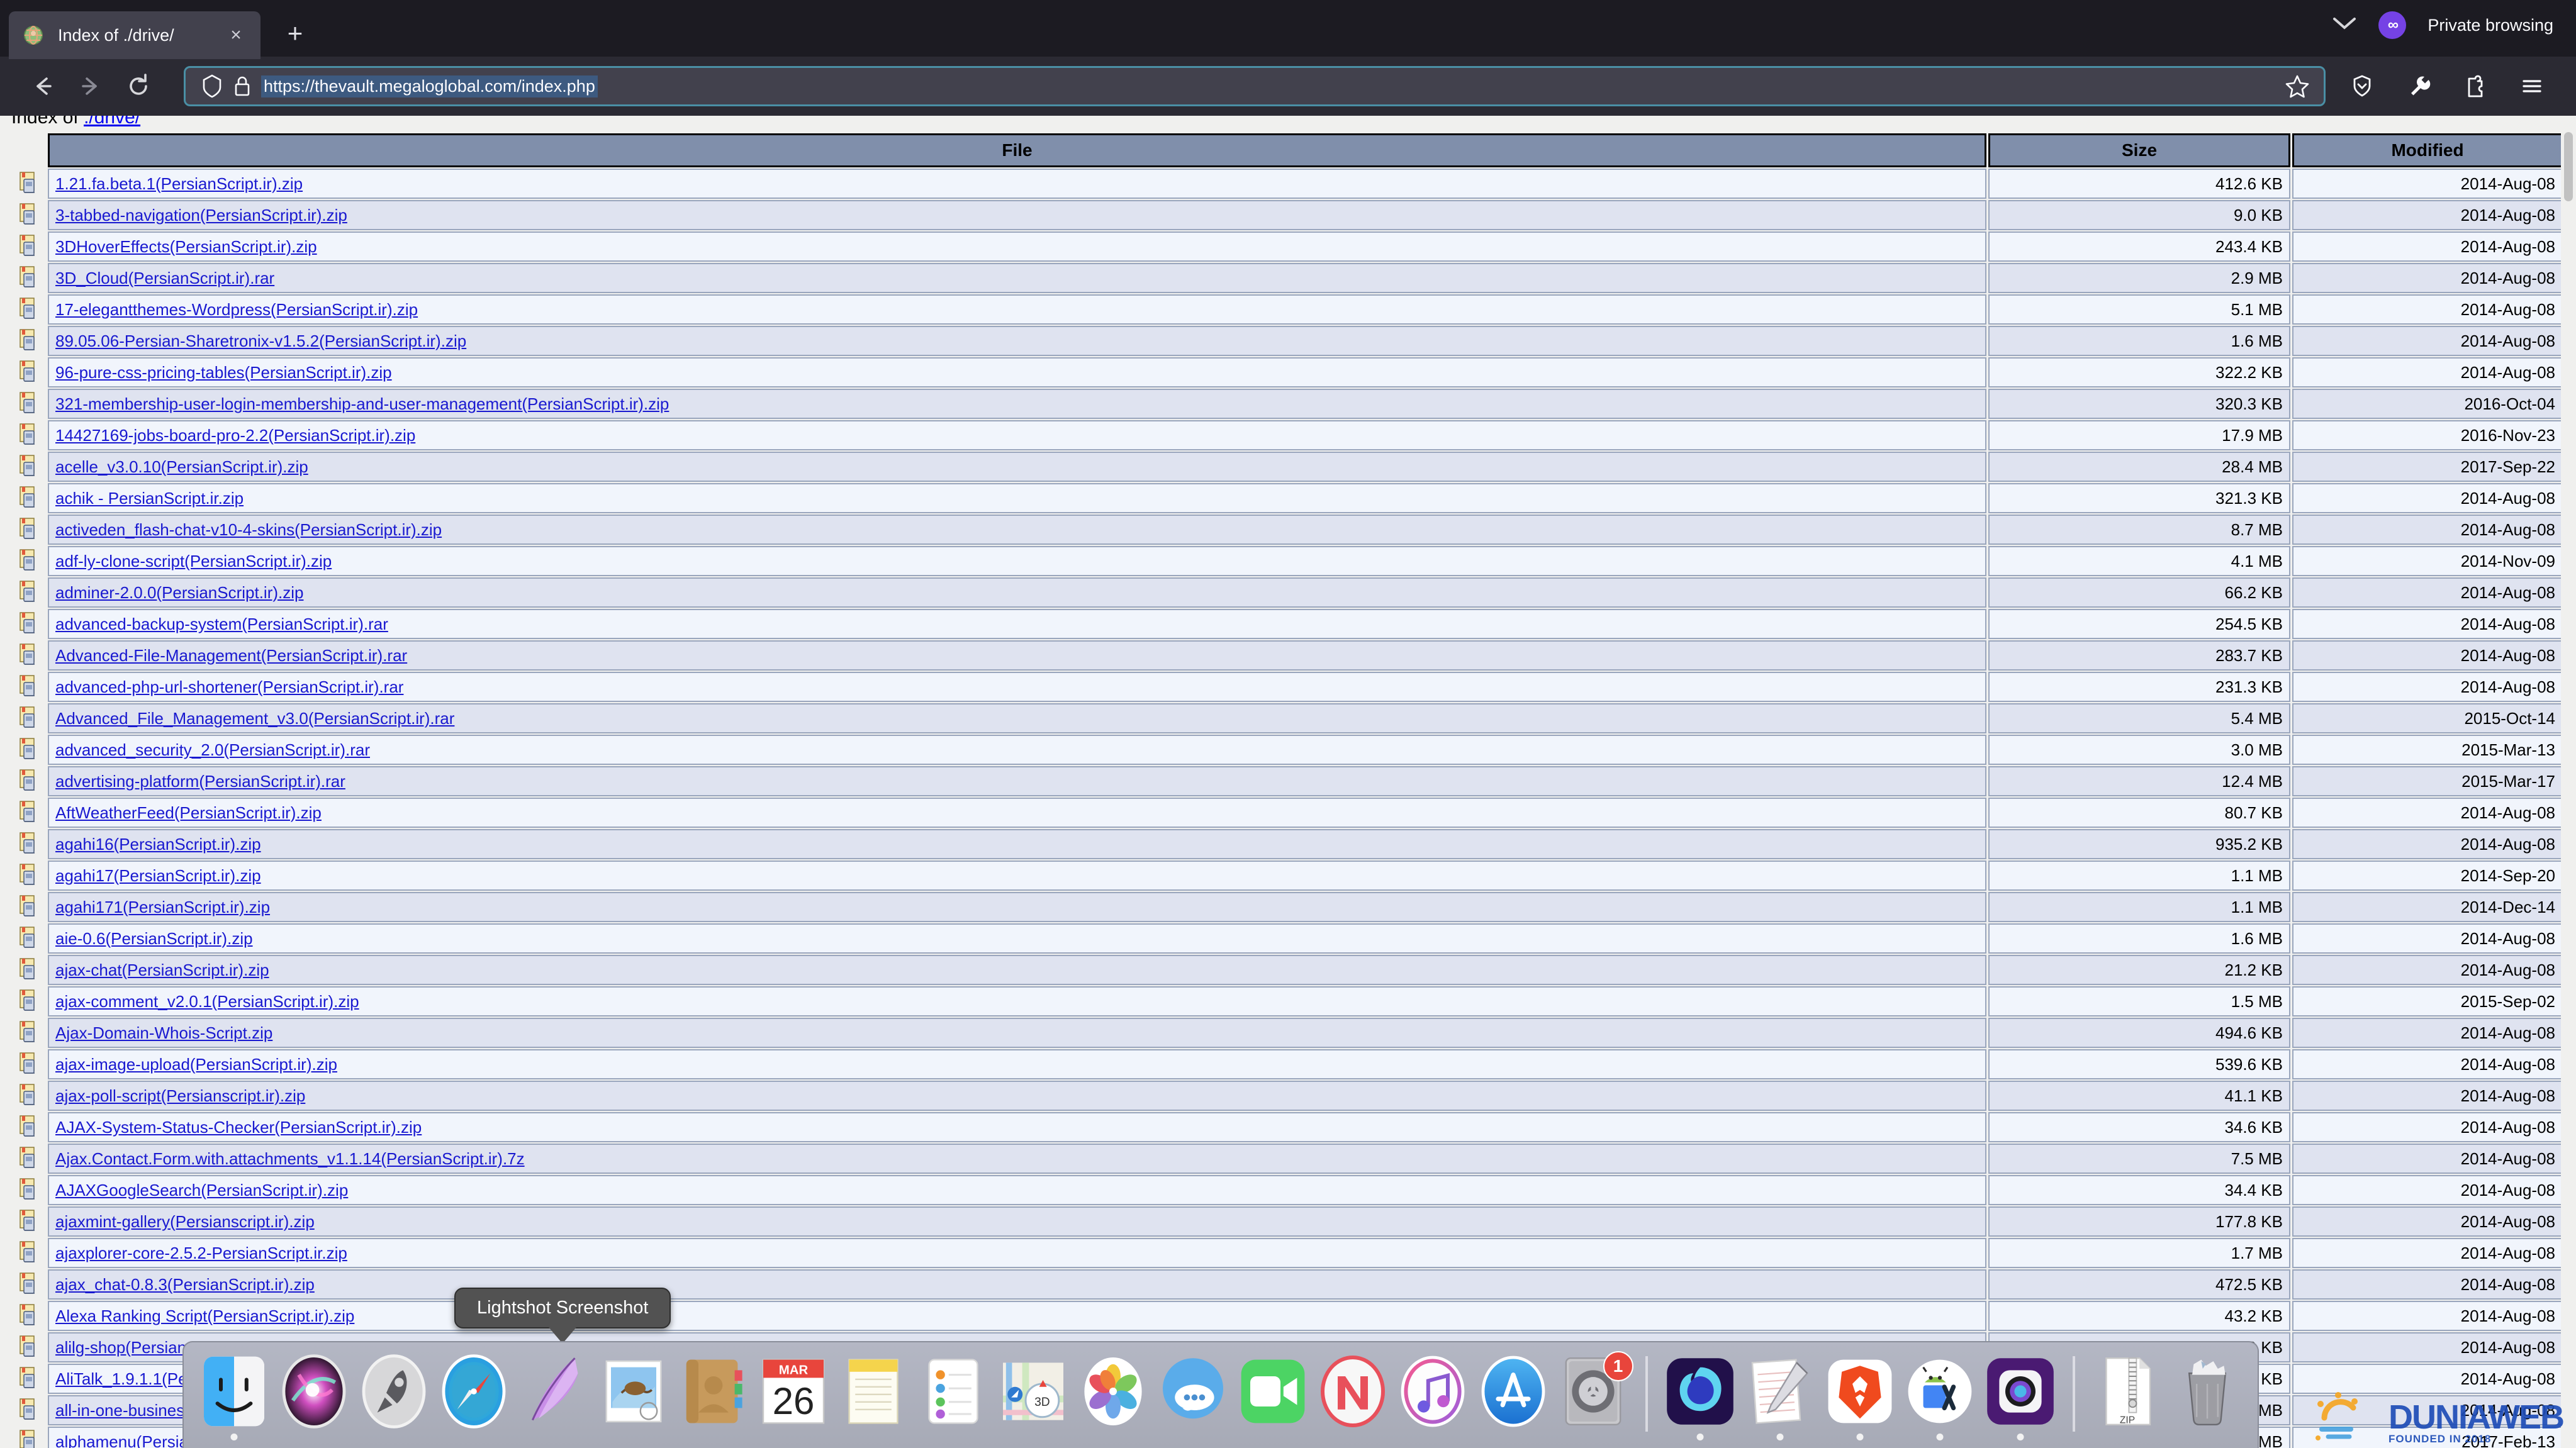 The height and width of the screenshot is (1448, 2576). What do you see at coordinates (196, 1064) in the screenshot?
I see `file-link: ajax-image-upload(PersianScript.ir).zip` at bounding box center [196, 1064].